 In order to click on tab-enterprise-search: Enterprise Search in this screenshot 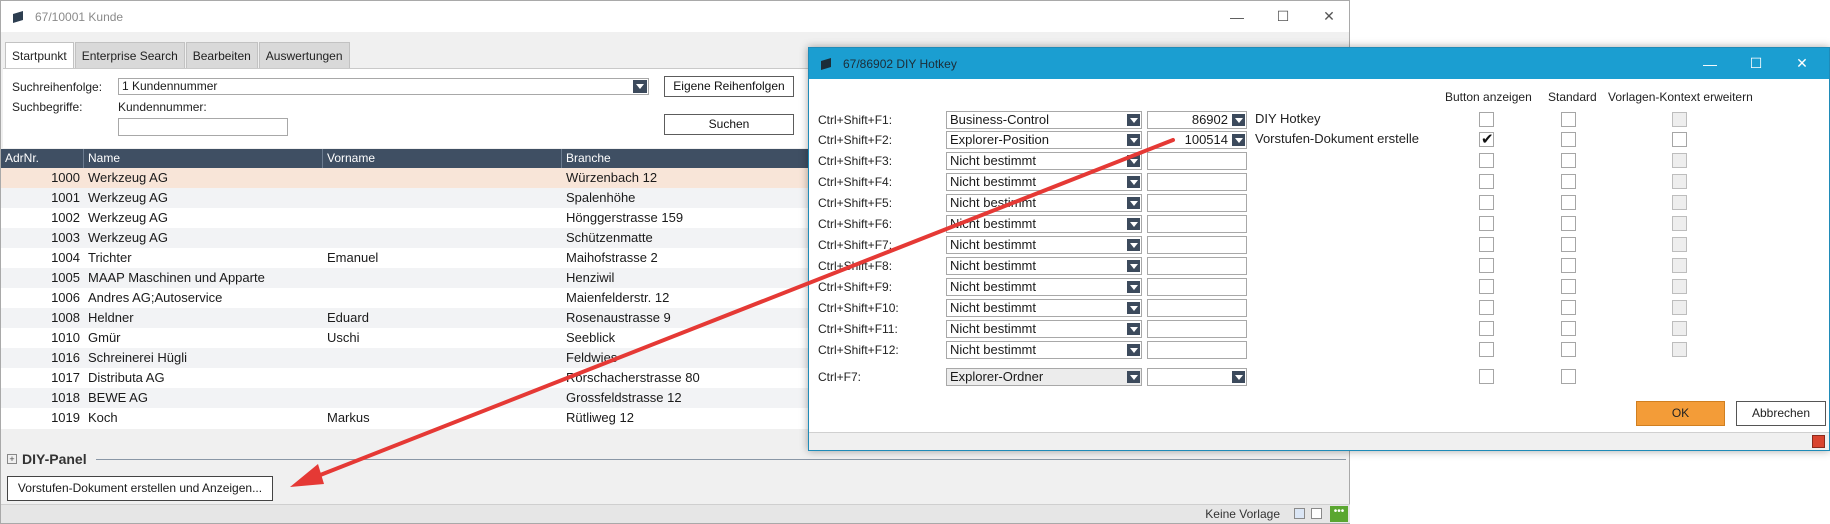, I will do `click(129, 55)`.